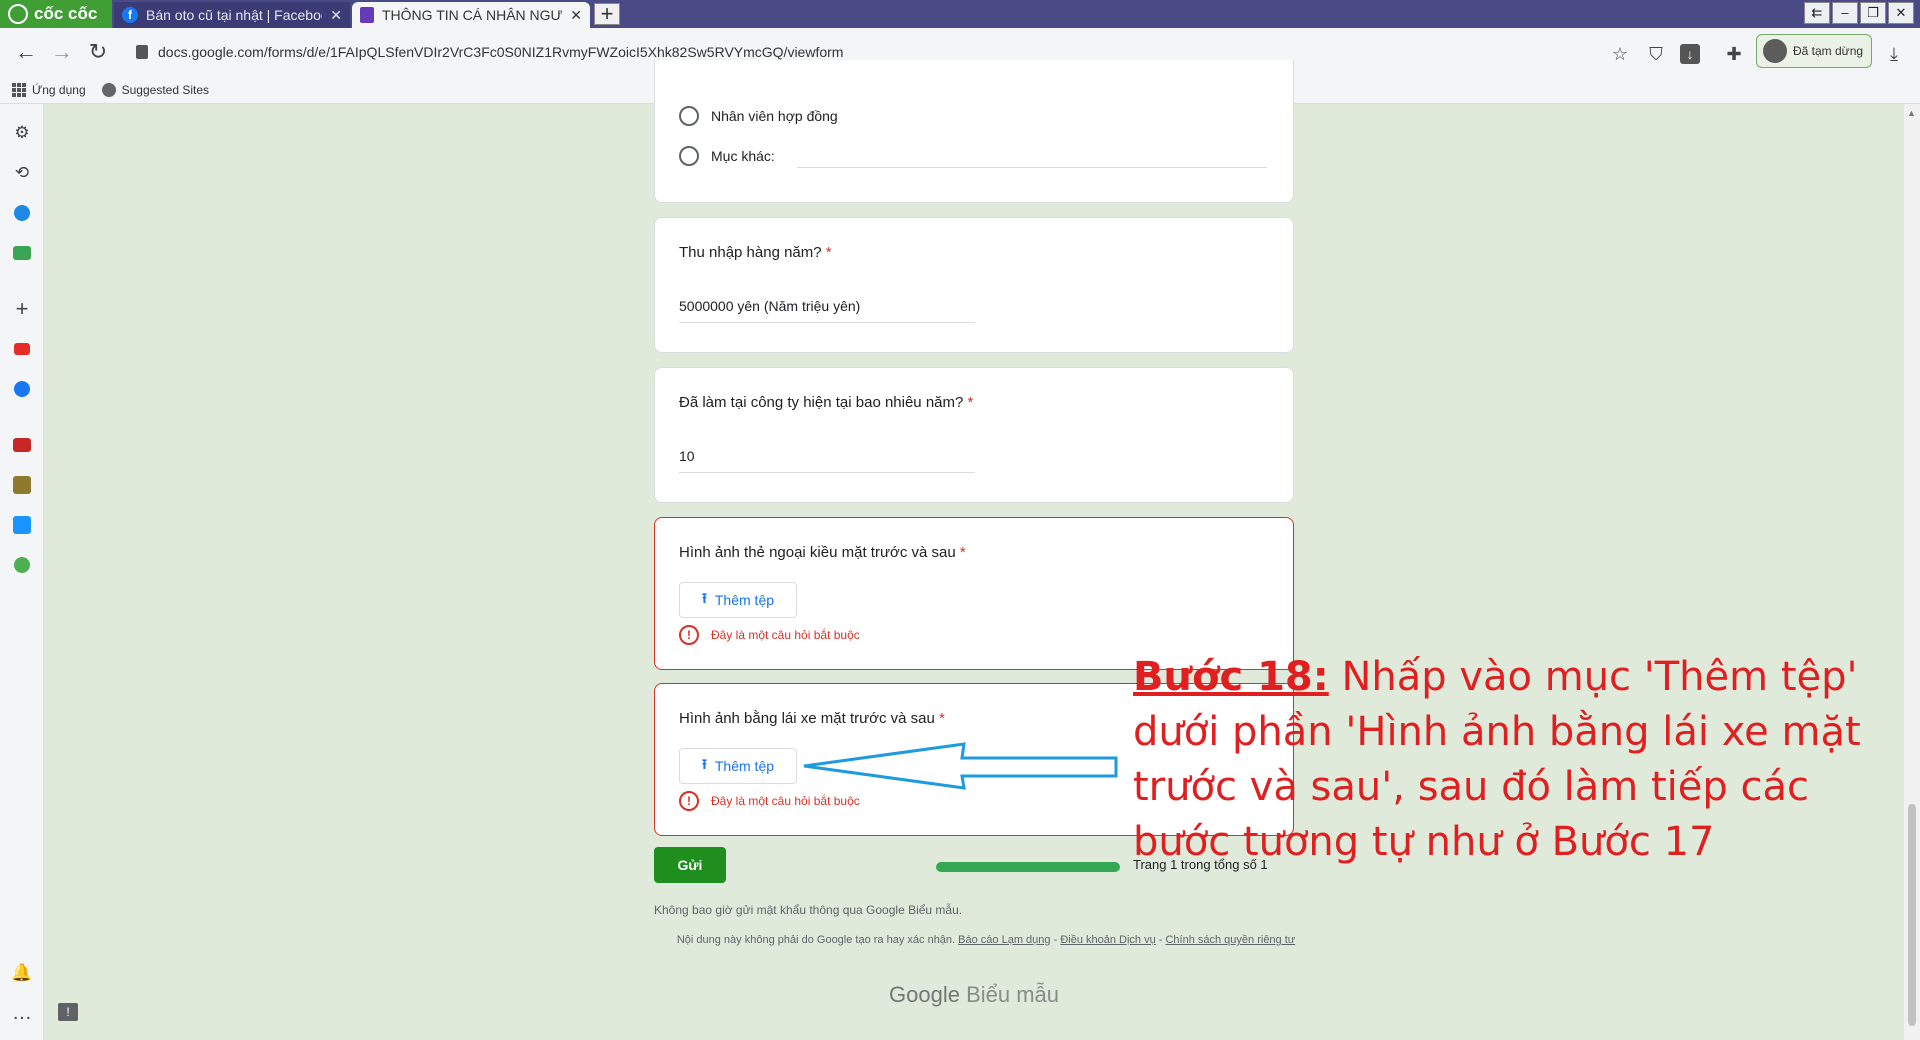 The image size is (1920, 1040). What do you see at coordinates (1734, 54) in the screenshot?
I see `extensions-icon: ✚` at bounding box center [1734, 54].